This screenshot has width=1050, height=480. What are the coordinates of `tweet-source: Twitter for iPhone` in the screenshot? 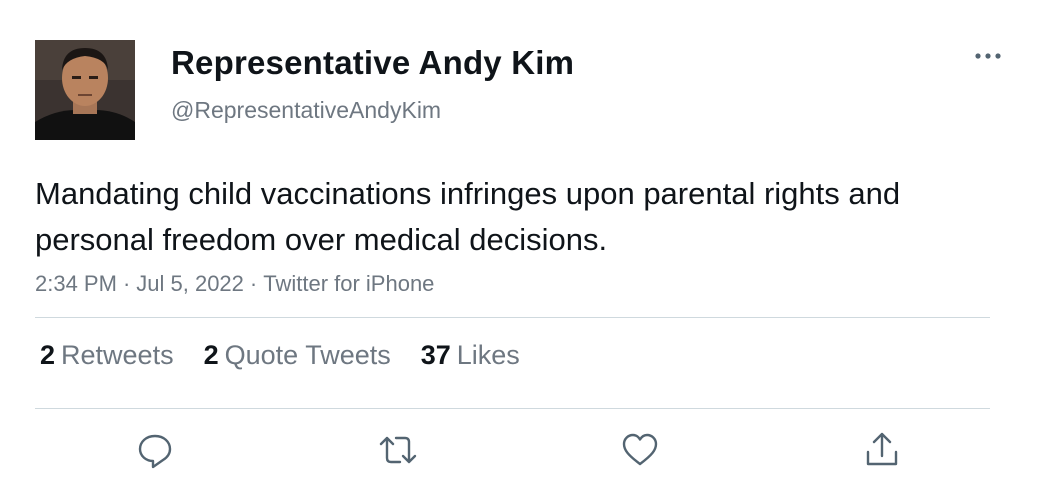 It's located at (348, 283).